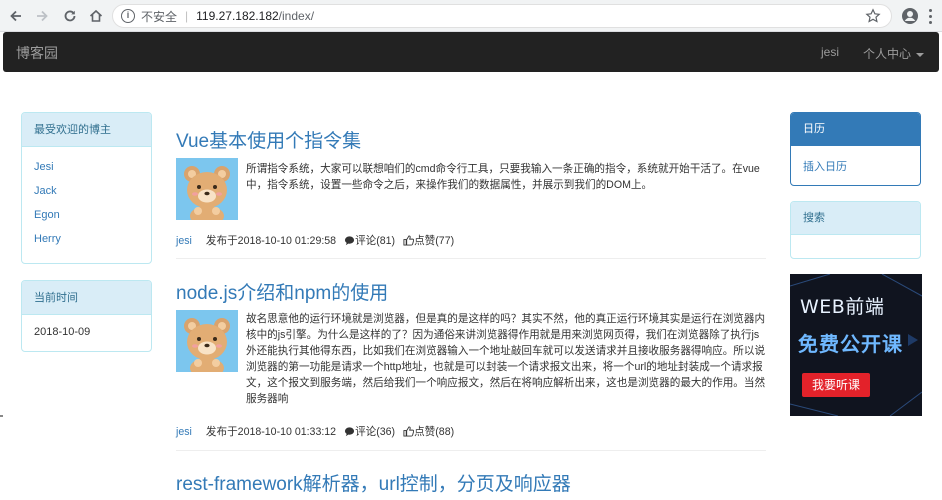 The image size is (942, 500). What do you see at coordinates (434, 432) in the screenshot?
I see `like-count: 点赞(88)` at bounding box center [434, 432].